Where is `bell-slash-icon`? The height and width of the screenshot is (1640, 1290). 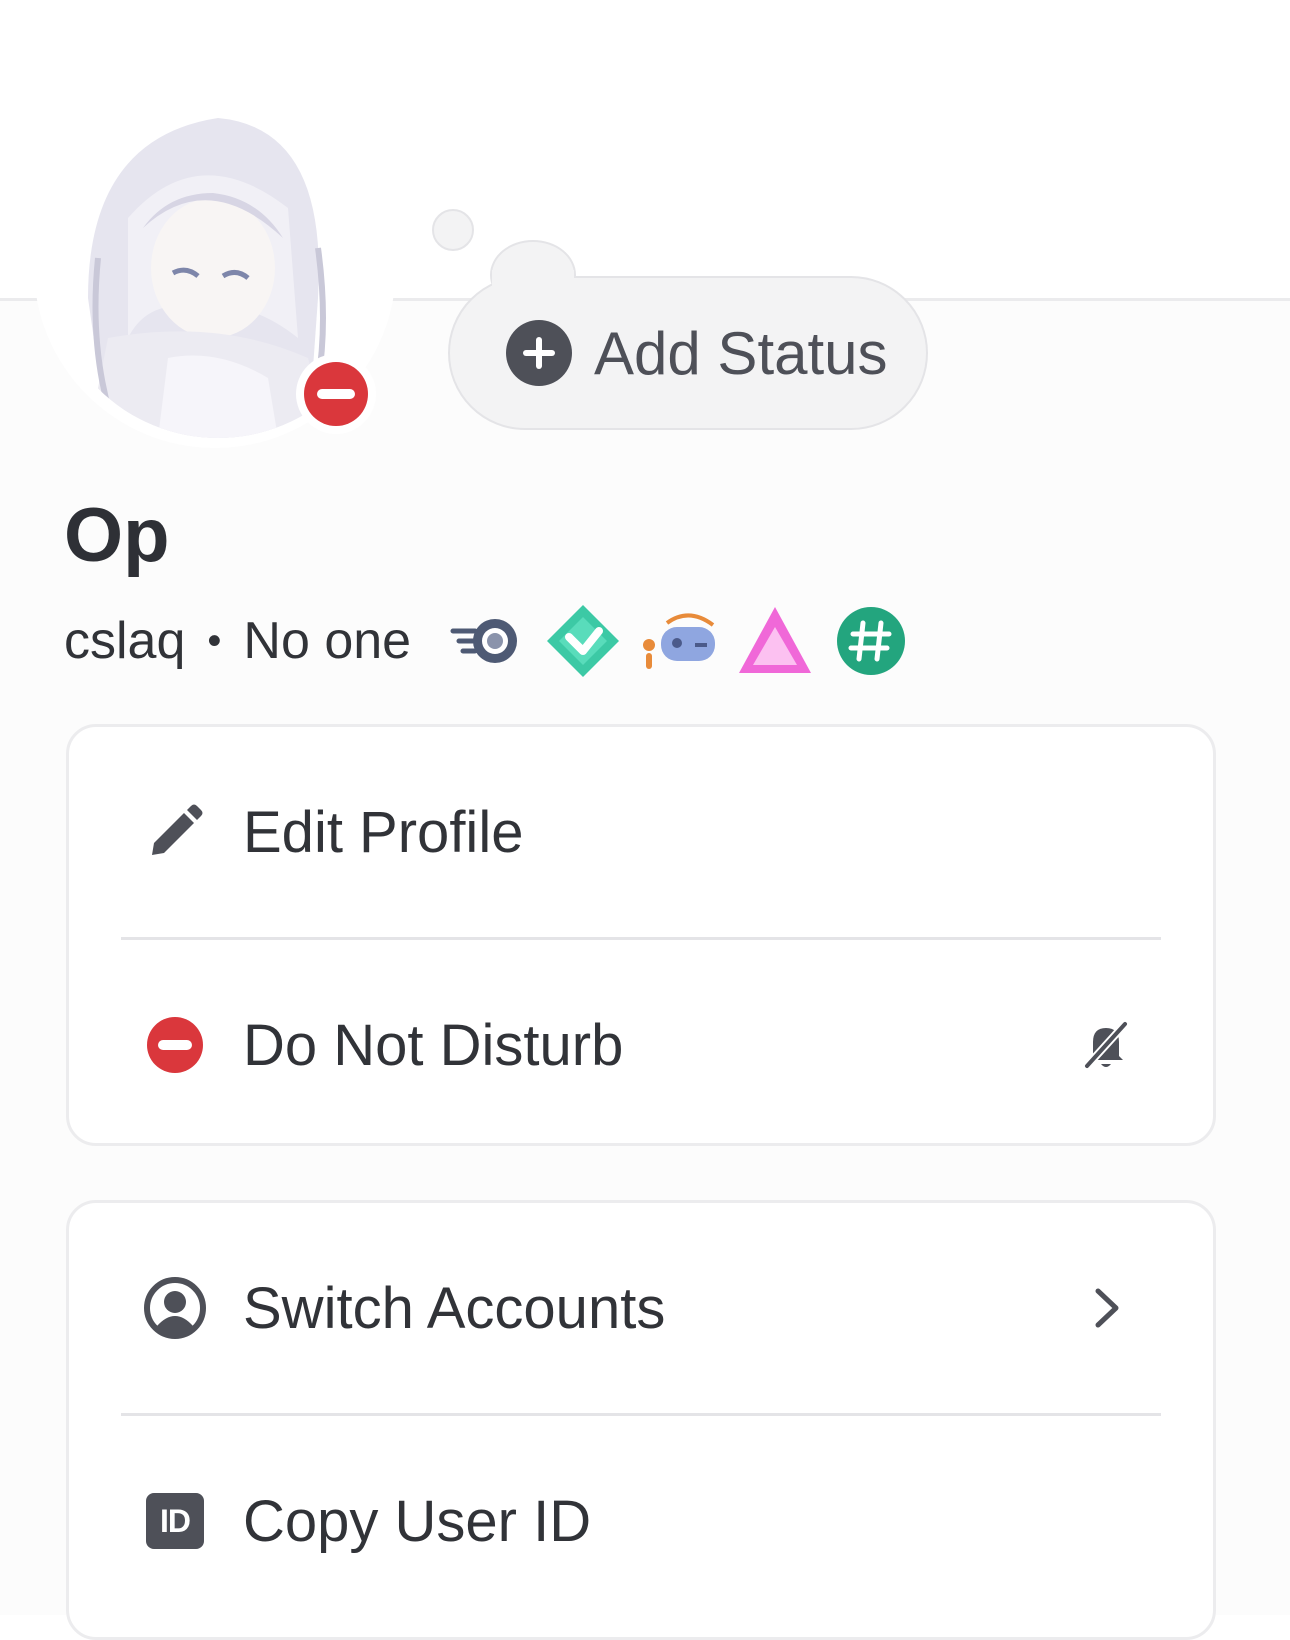 bell-slash-icon is located at coordinates (1106, 1045).